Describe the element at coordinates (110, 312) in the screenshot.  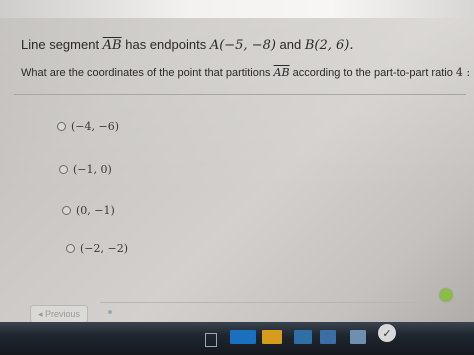
I see `progress-start-dot` at that location.